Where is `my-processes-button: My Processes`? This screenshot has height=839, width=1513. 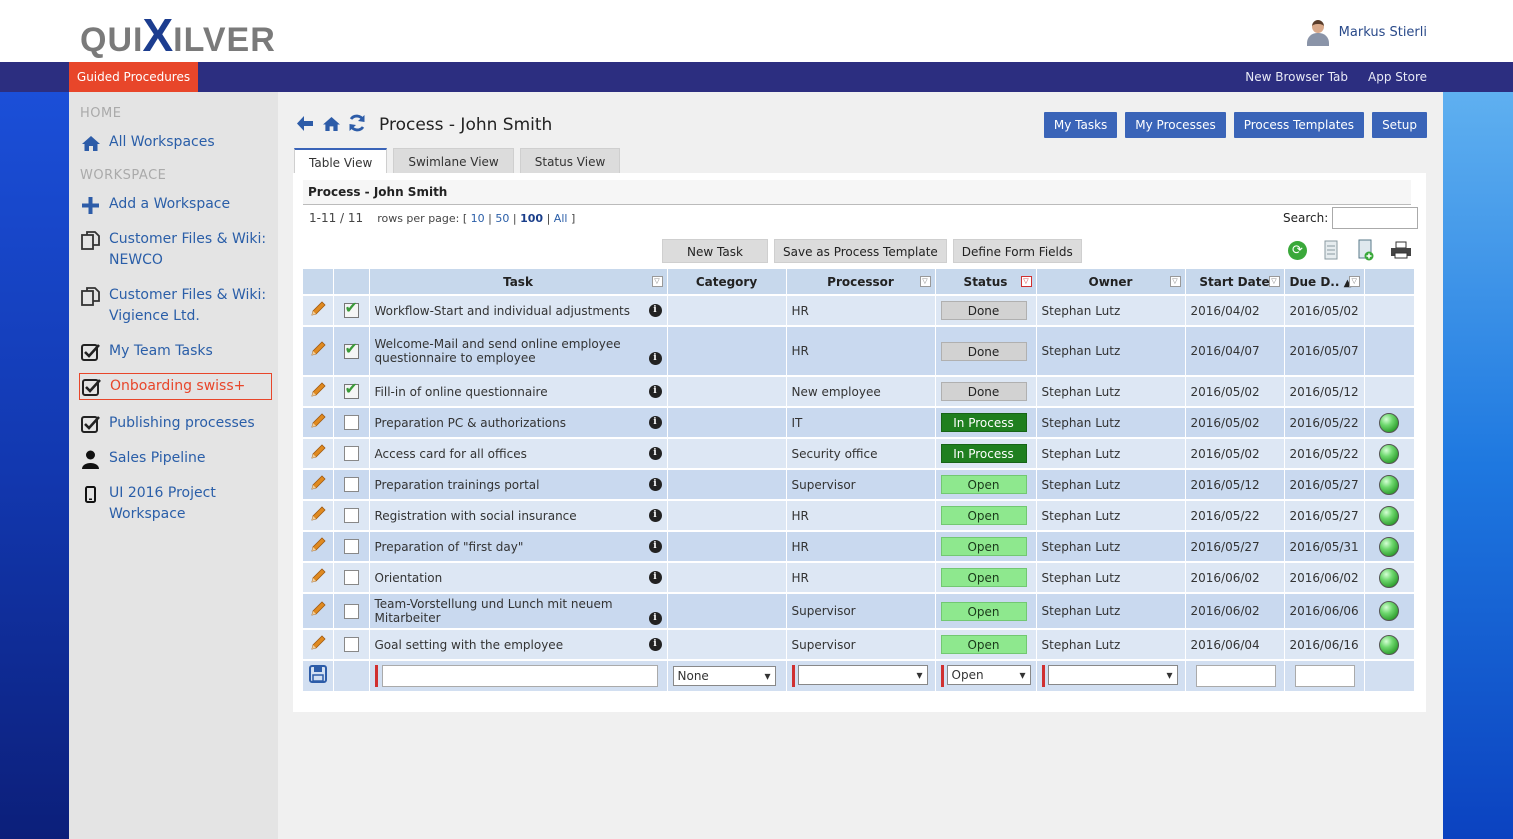
my-processes-button: My Processes is located at coordinates (1175, 125).